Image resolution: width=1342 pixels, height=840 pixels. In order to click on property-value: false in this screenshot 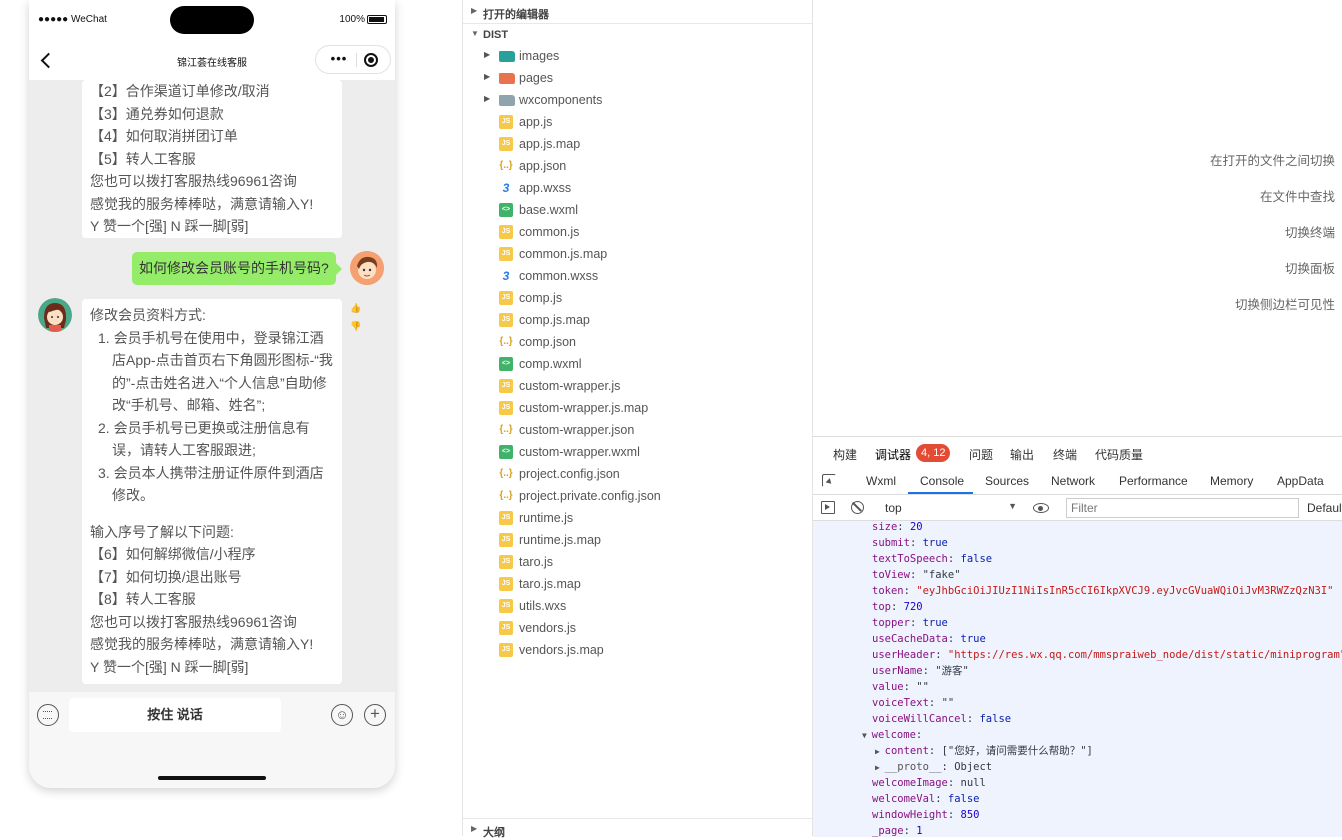, I will do `click(995, 719)`.